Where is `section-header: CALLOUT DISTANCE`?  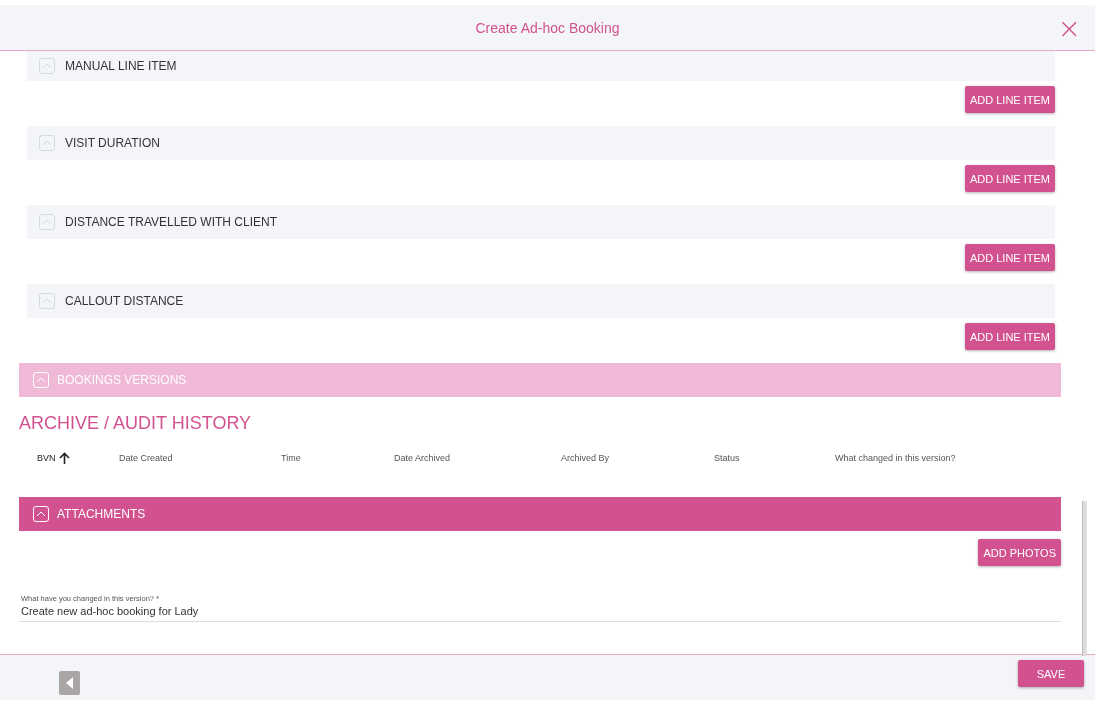 section-header: CALLOUT DISTANCE is located at coordinates (541, 301).